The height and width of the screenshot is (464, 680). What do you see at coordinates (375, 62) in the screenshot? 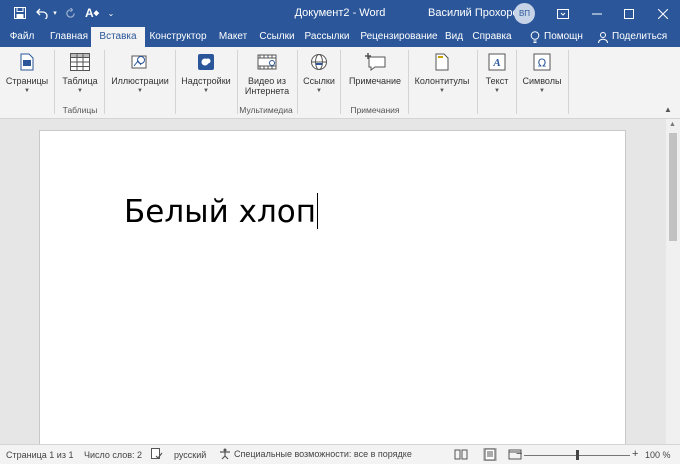
I see `comment-icon` at bounding box center [375, 62].